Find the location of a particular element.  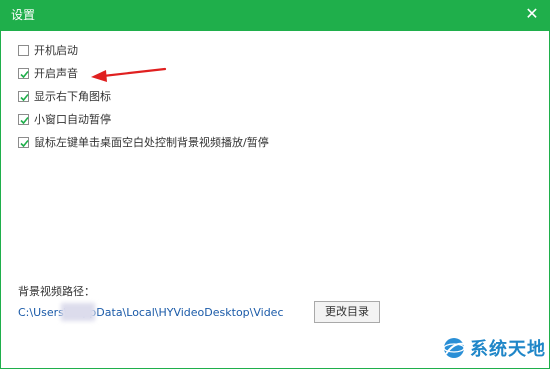

window-title: 设置 is located at coordinates (23, 15).